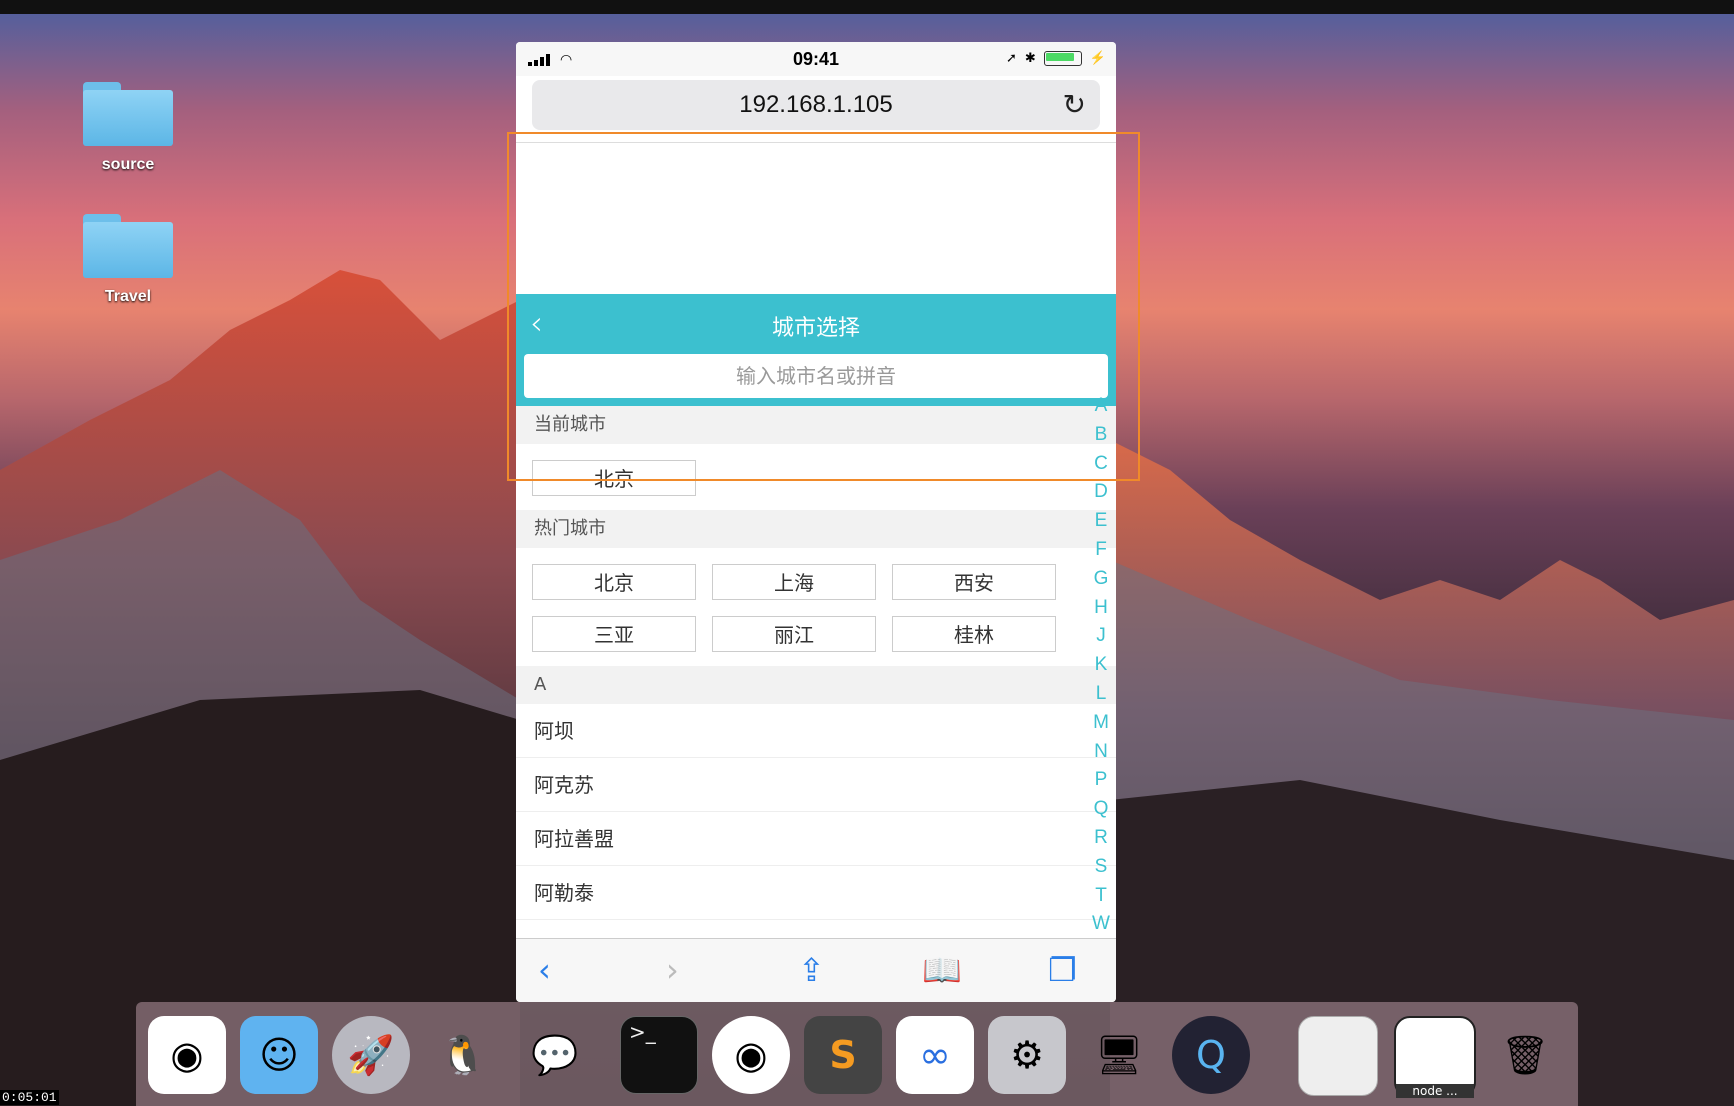 The image size is (1734, 1106). Describe the element at coordinates (1101, 896) in the screenshot. I see `alphabet-letter: T` at that location.